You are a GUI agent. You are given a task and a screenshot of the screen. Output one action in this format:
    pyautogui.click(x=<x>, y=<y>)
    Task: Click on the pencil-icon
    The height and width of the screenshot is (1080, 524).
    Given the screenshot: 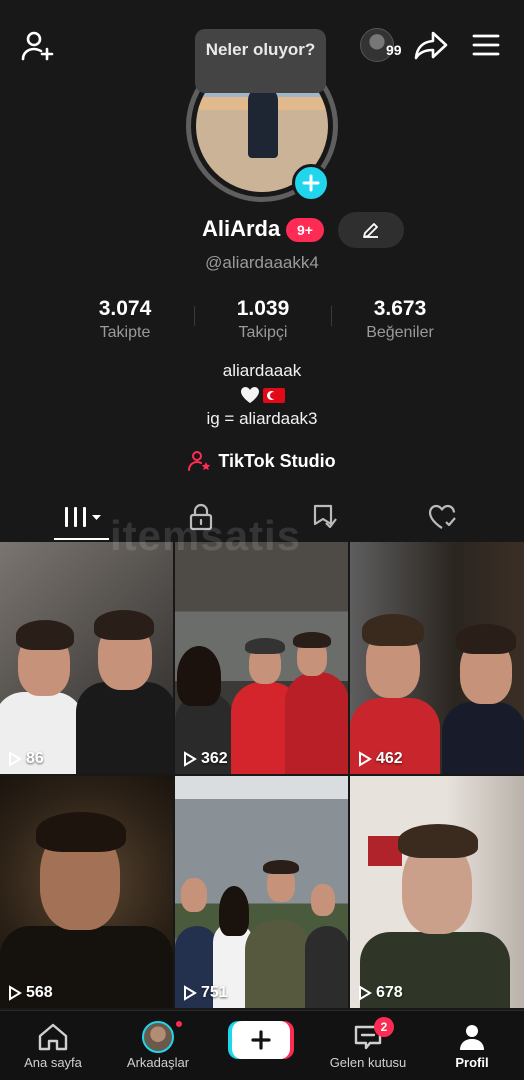 What is the action you would take?
    pyautogui.click(x=370, y=230)
    